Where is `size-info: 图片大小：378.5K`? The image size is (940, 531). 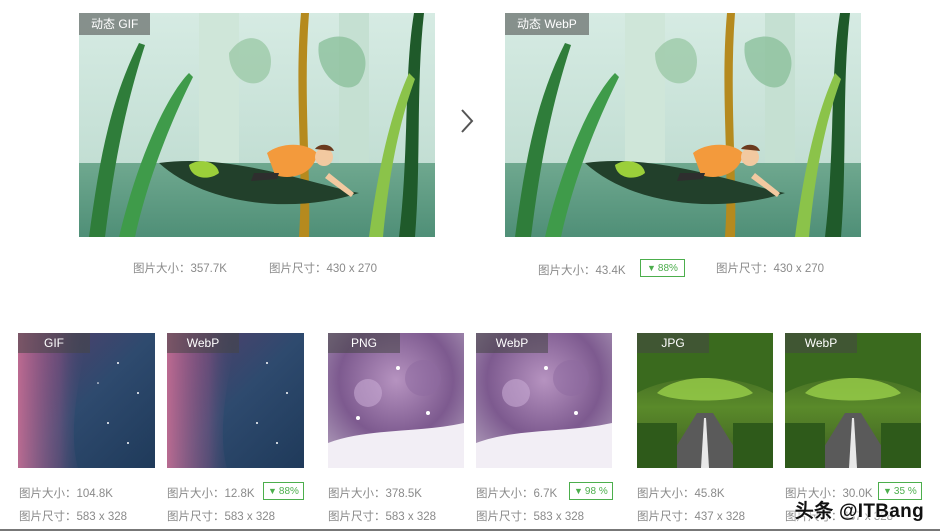
size-info: 图片大小：378.5K is located at coordinates (375, 493).